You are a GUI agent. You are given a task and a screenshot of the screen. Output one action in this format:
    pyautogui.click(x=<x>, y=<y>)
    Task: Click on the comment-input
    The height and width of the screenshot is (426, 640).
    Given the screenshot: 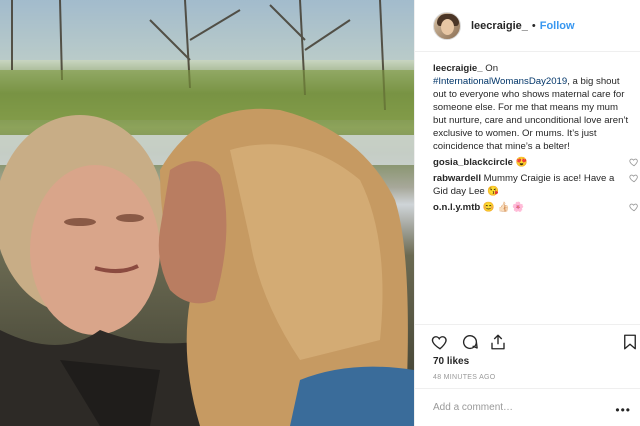 What is the action you would take?
    pyautogui.click(x=518, y=407)
    